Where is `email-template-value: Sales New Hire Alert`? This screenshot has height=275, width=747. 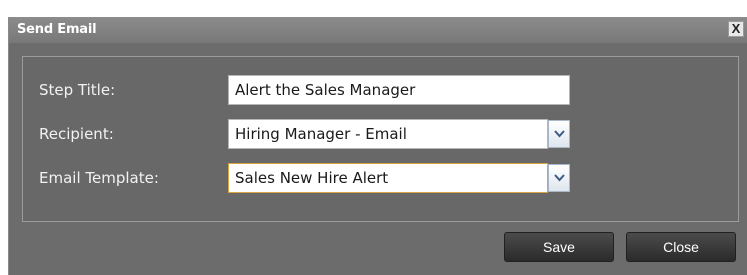
email-template-value: Sales New Hire Alert is located at coordinates (388, 178).